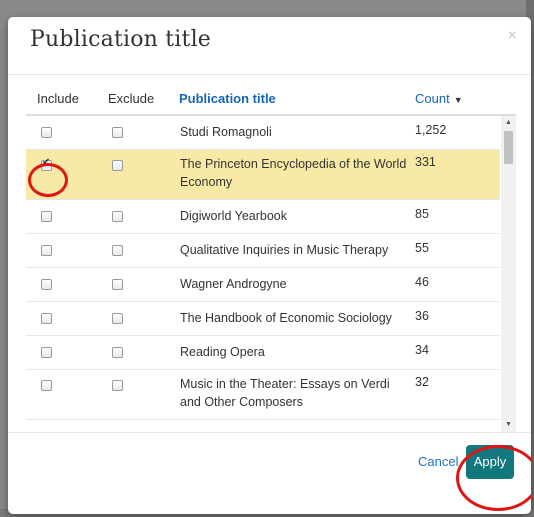 This screenshot has width=534, height=517. I want to click on cancel-button: Cancel, so click(438, 461).